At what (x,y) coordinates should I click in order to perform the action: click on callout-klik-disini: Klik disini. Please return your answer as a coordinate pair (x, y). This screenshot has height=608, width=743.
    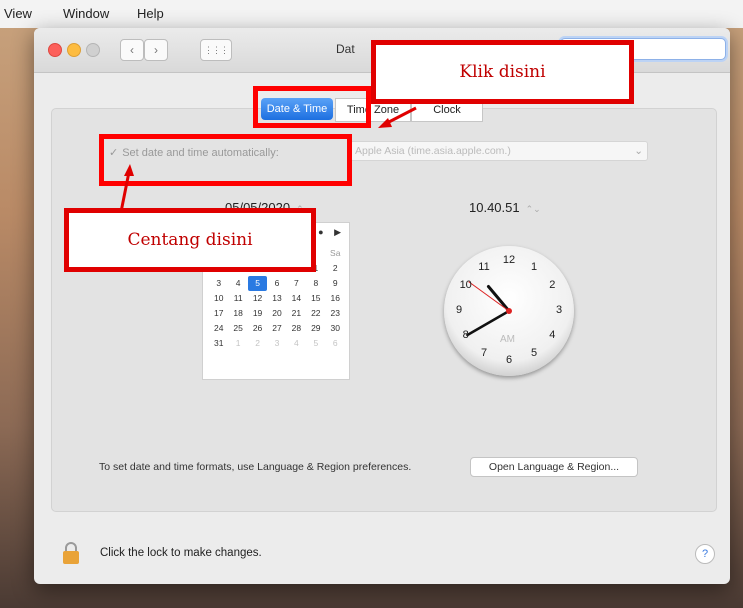
    Looking at the image, I should click on (502, 72).